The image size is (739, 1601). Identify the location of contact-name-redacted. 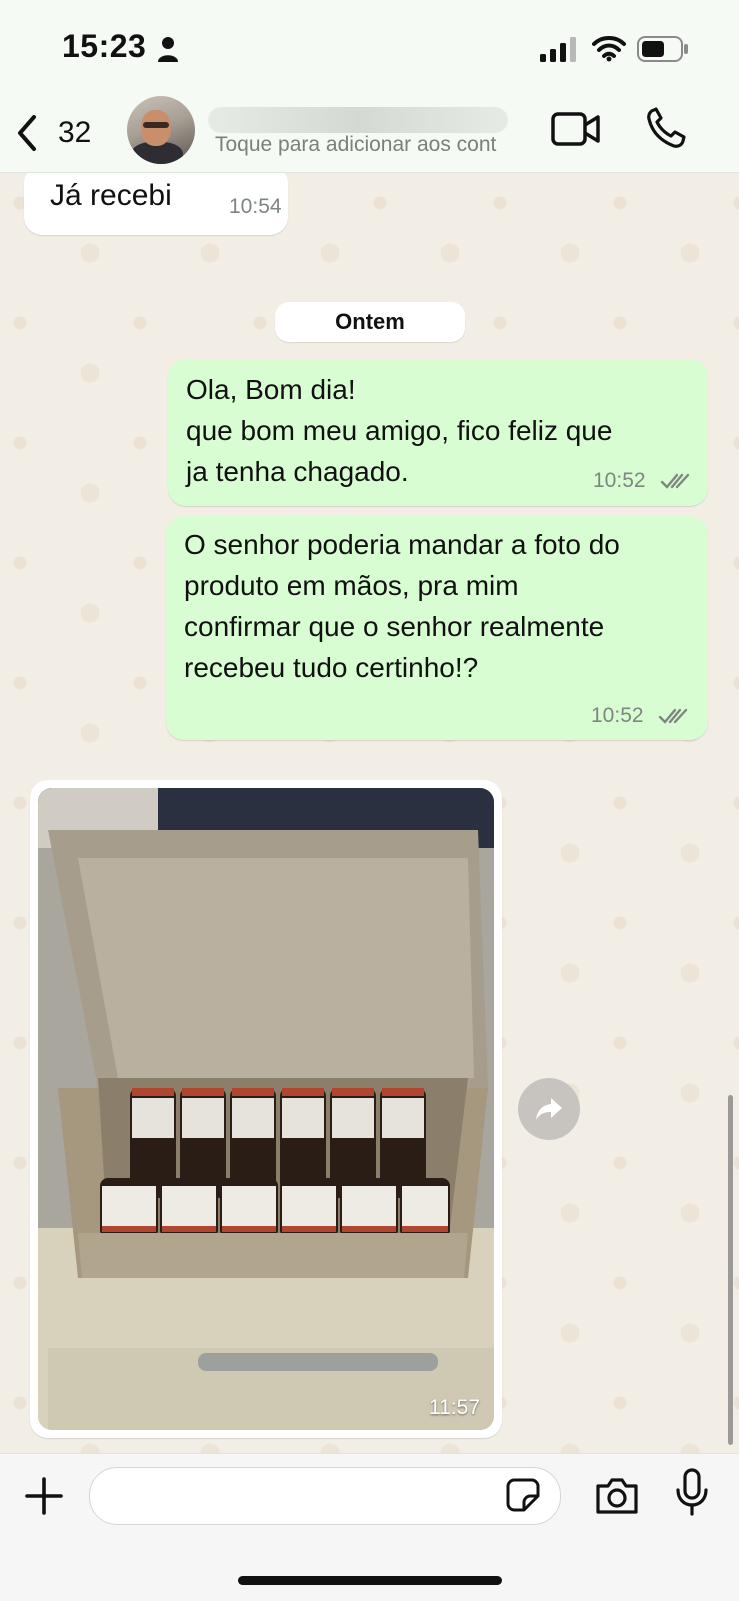
(358, 120).